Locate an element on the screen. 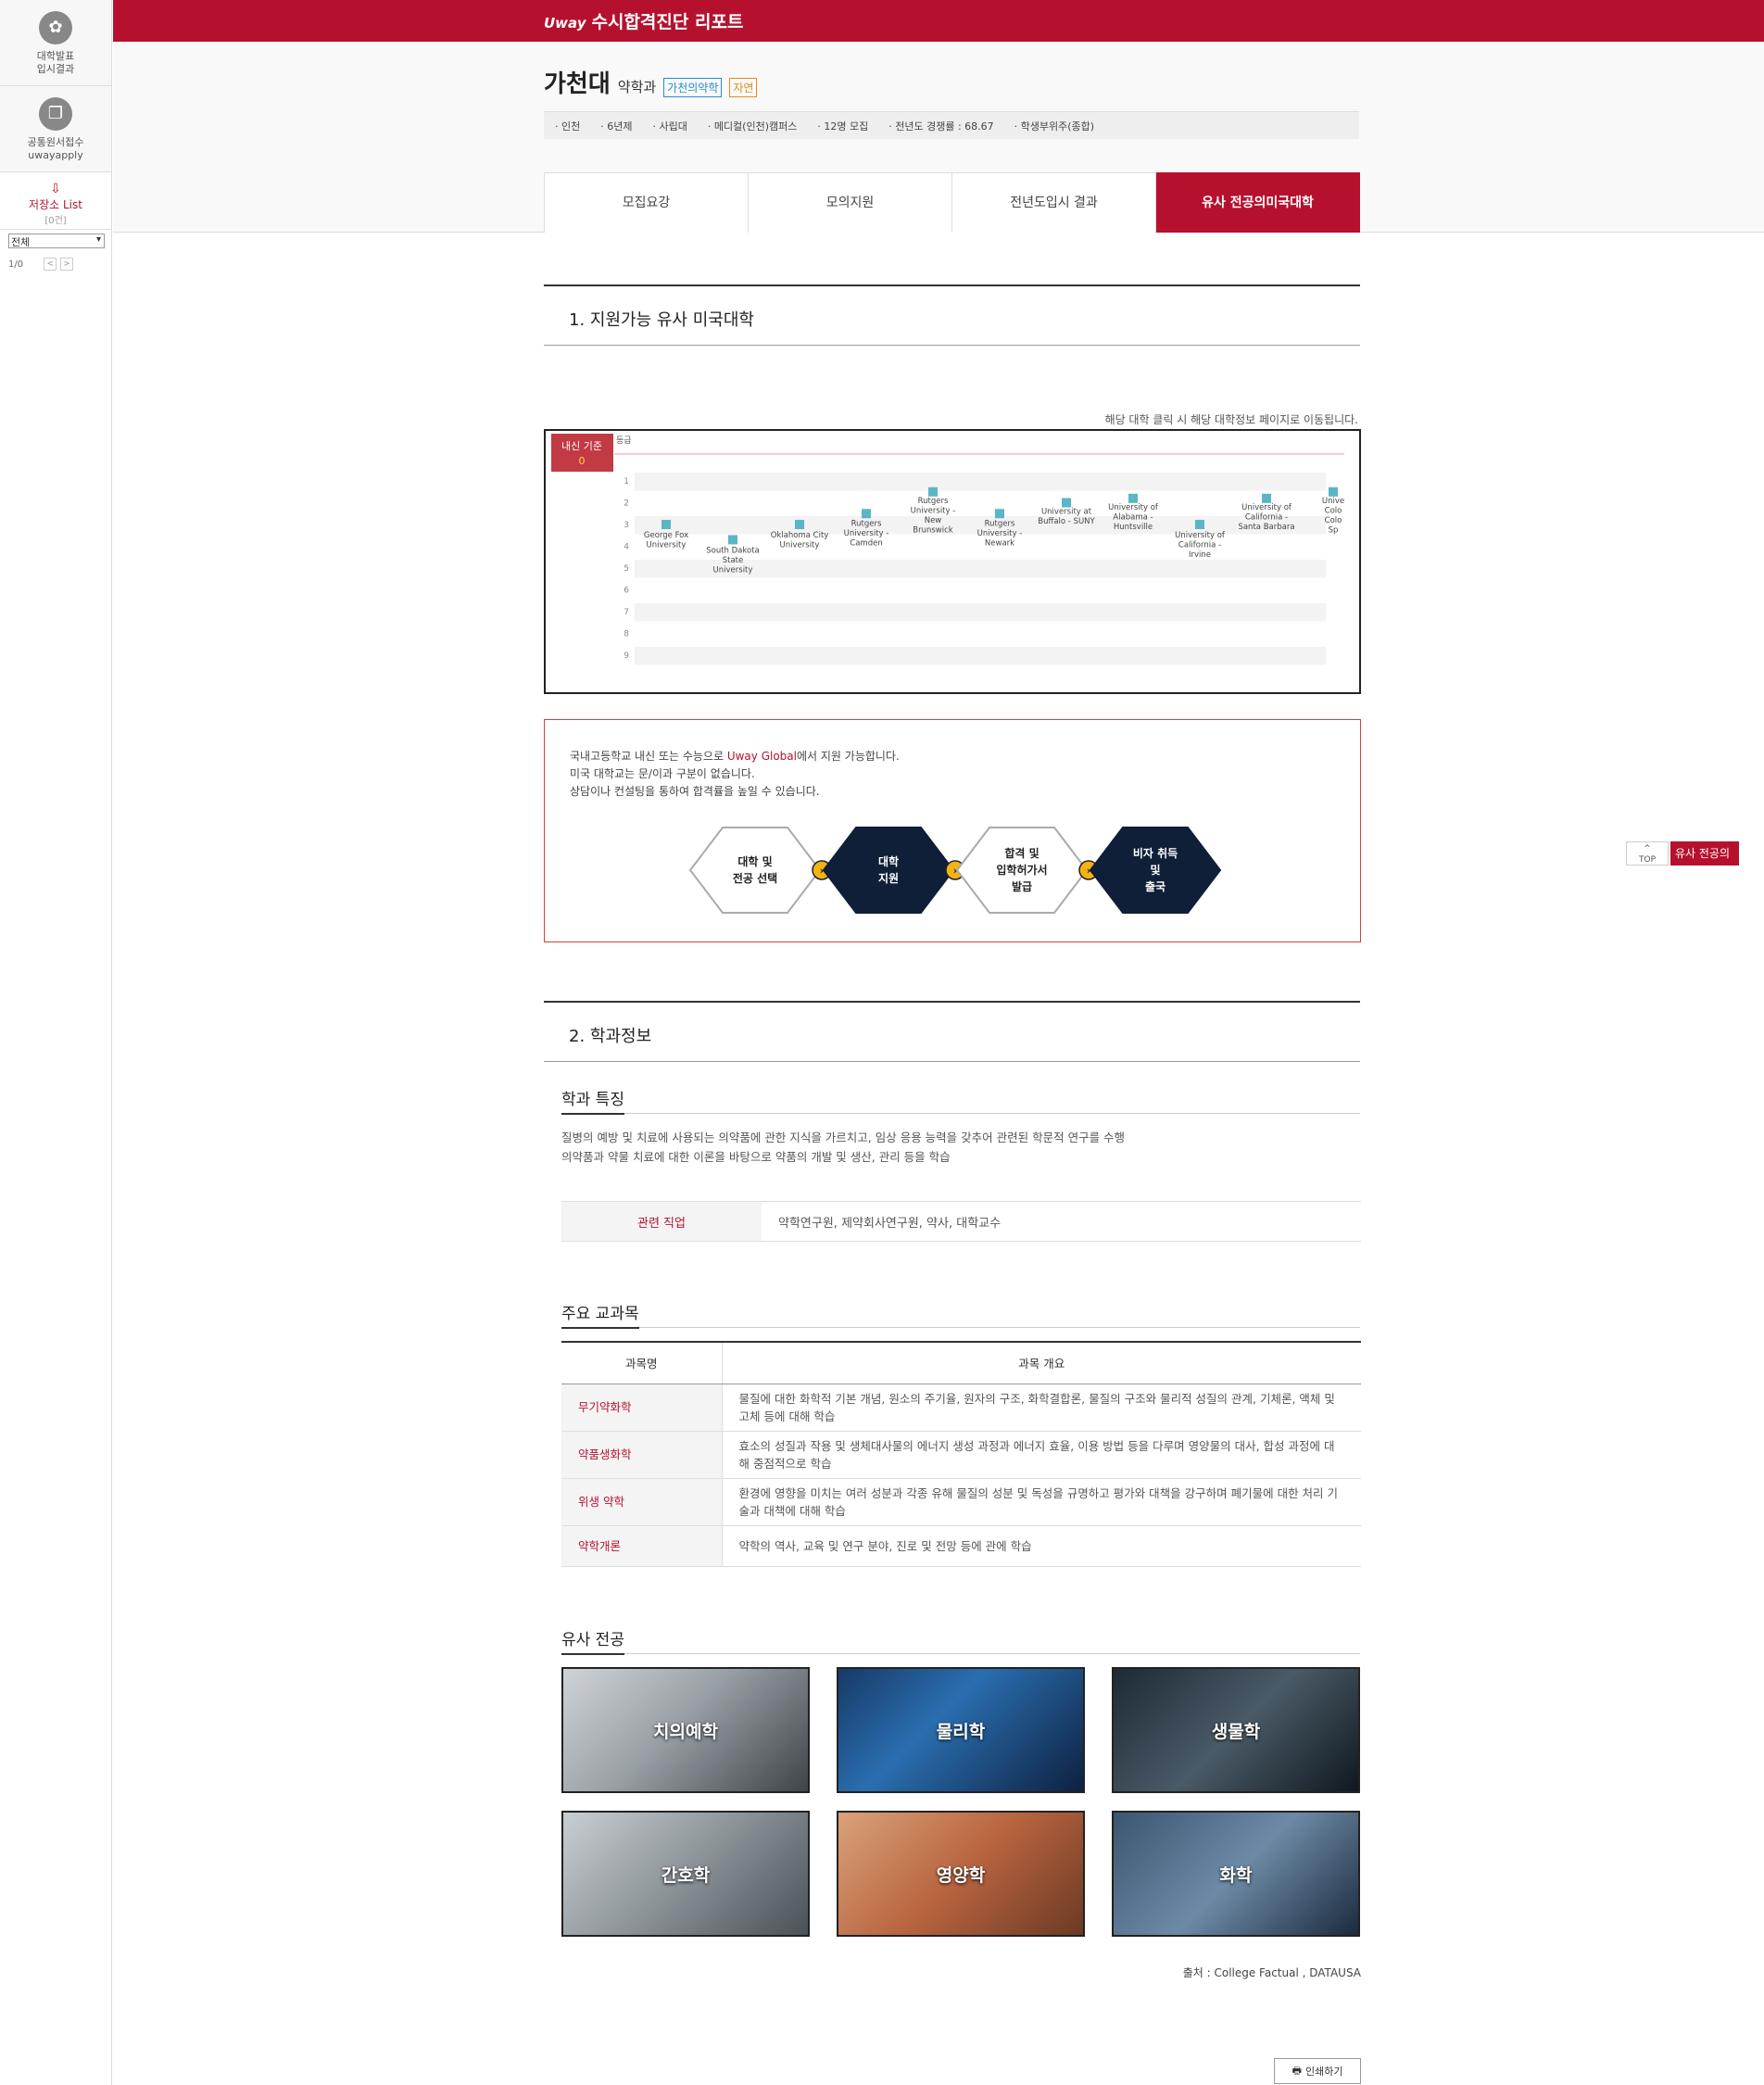 This screenshot has height=2085, width=1764. major-card-dentistry: 치의예학 is located at coordinates (685, 1730).